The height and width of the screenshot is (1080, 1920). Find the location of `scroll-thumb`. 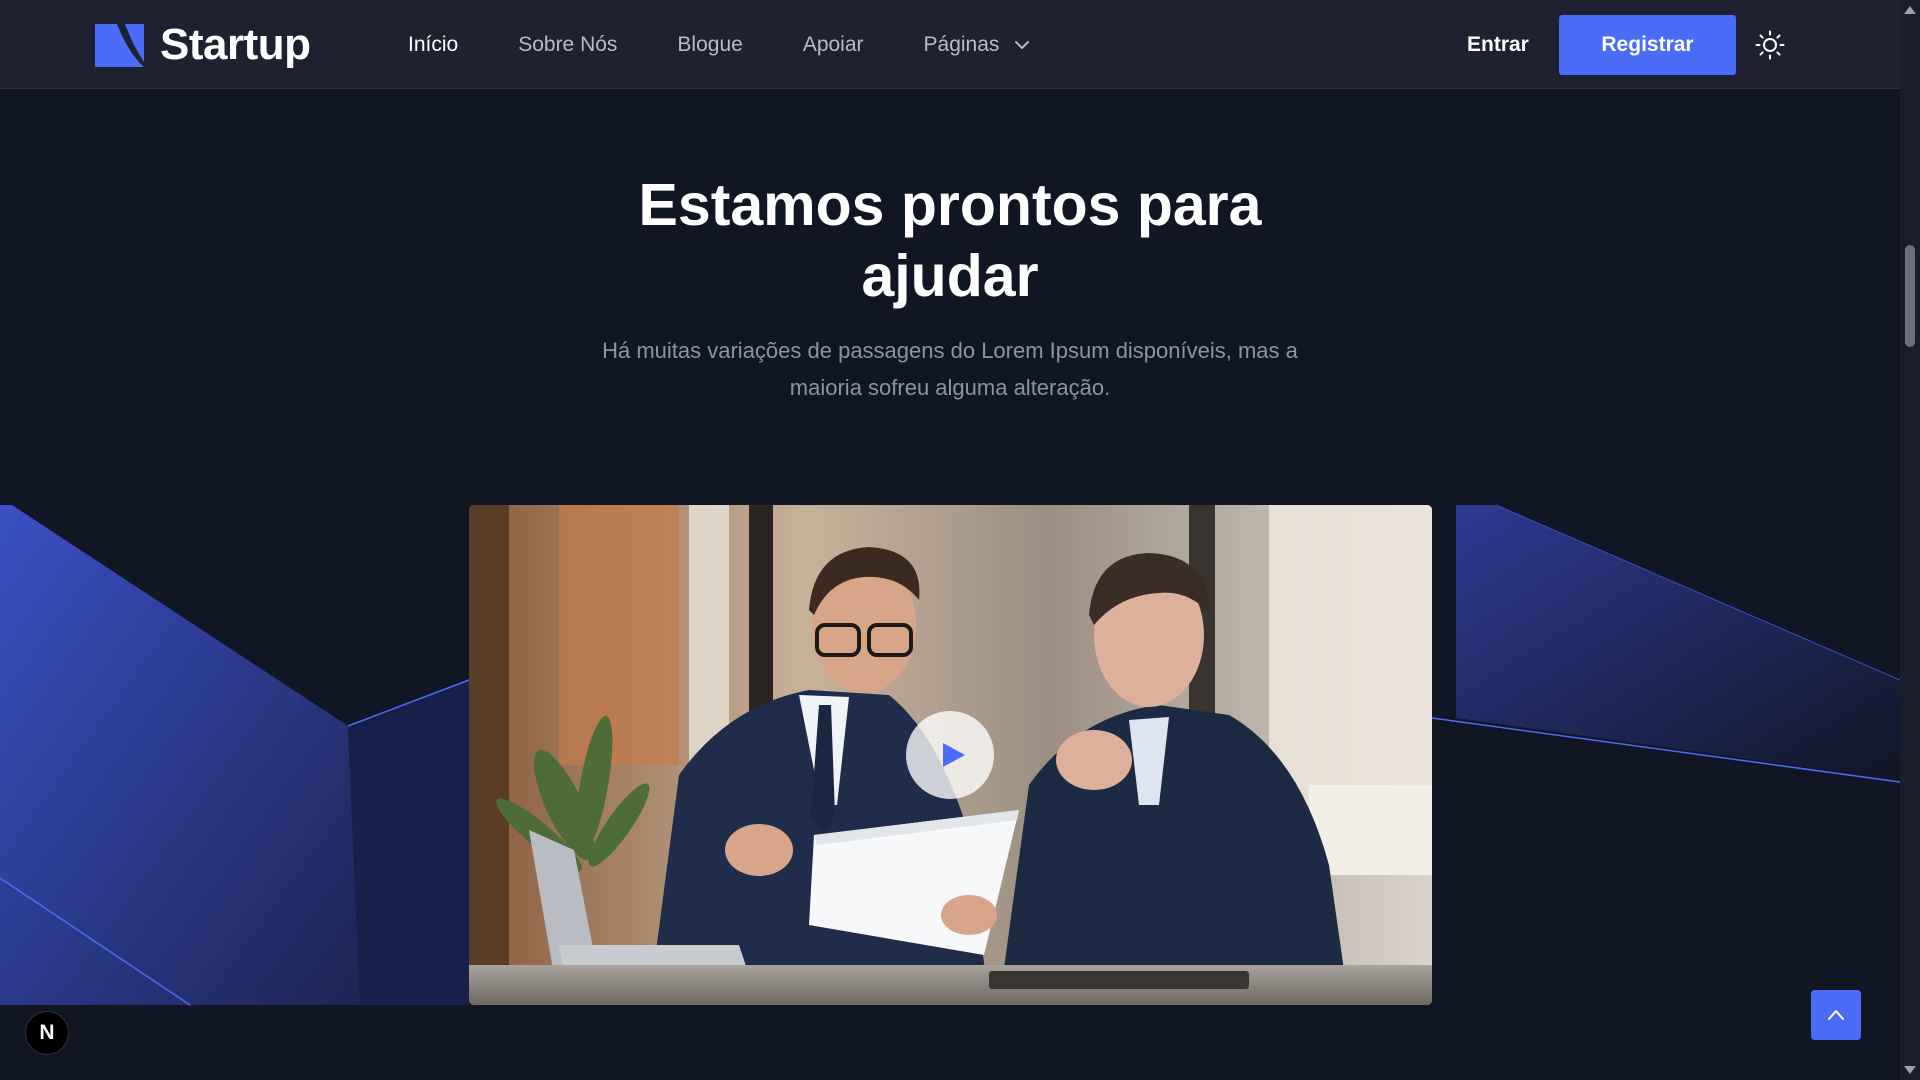

scroll-thumb is located at coordinates (1910, 296).